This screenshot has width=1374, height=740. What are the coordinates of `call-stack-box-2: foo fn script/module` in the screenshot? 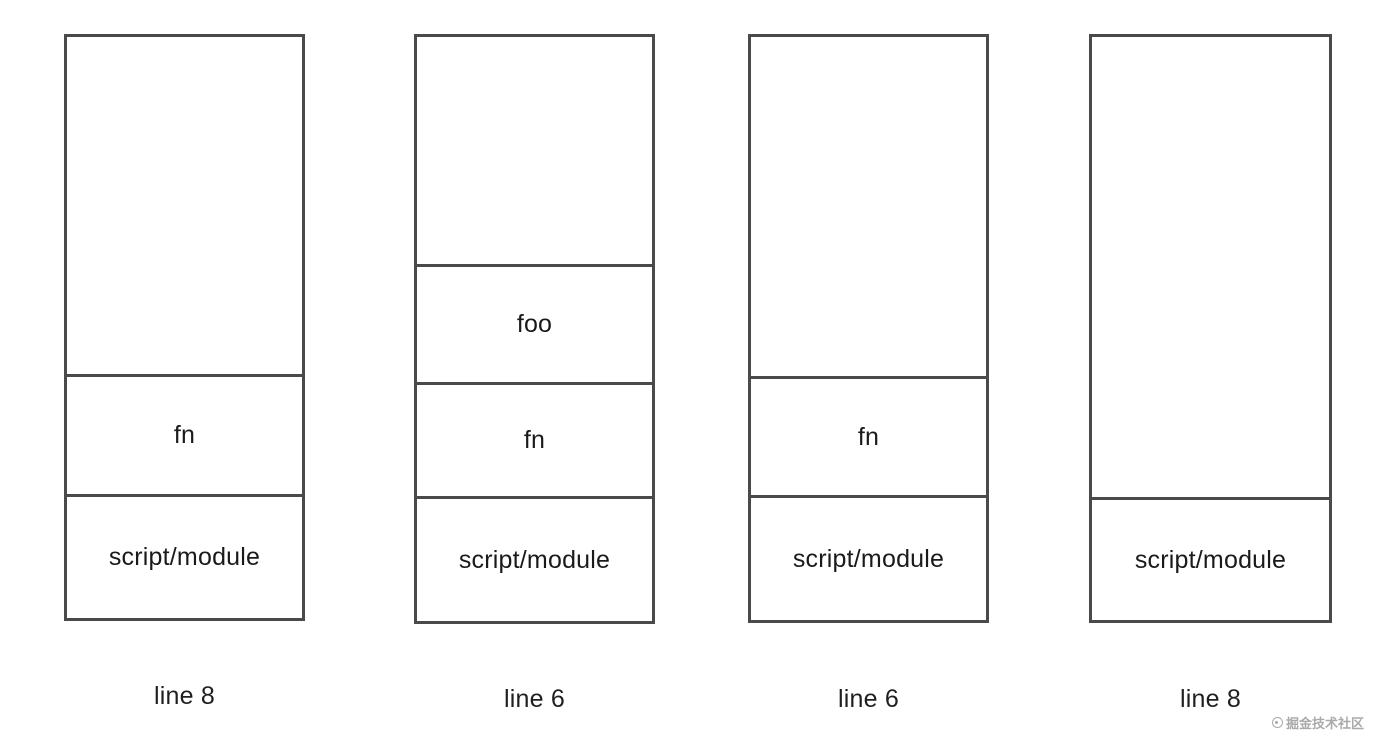 It's located at (534, 329).